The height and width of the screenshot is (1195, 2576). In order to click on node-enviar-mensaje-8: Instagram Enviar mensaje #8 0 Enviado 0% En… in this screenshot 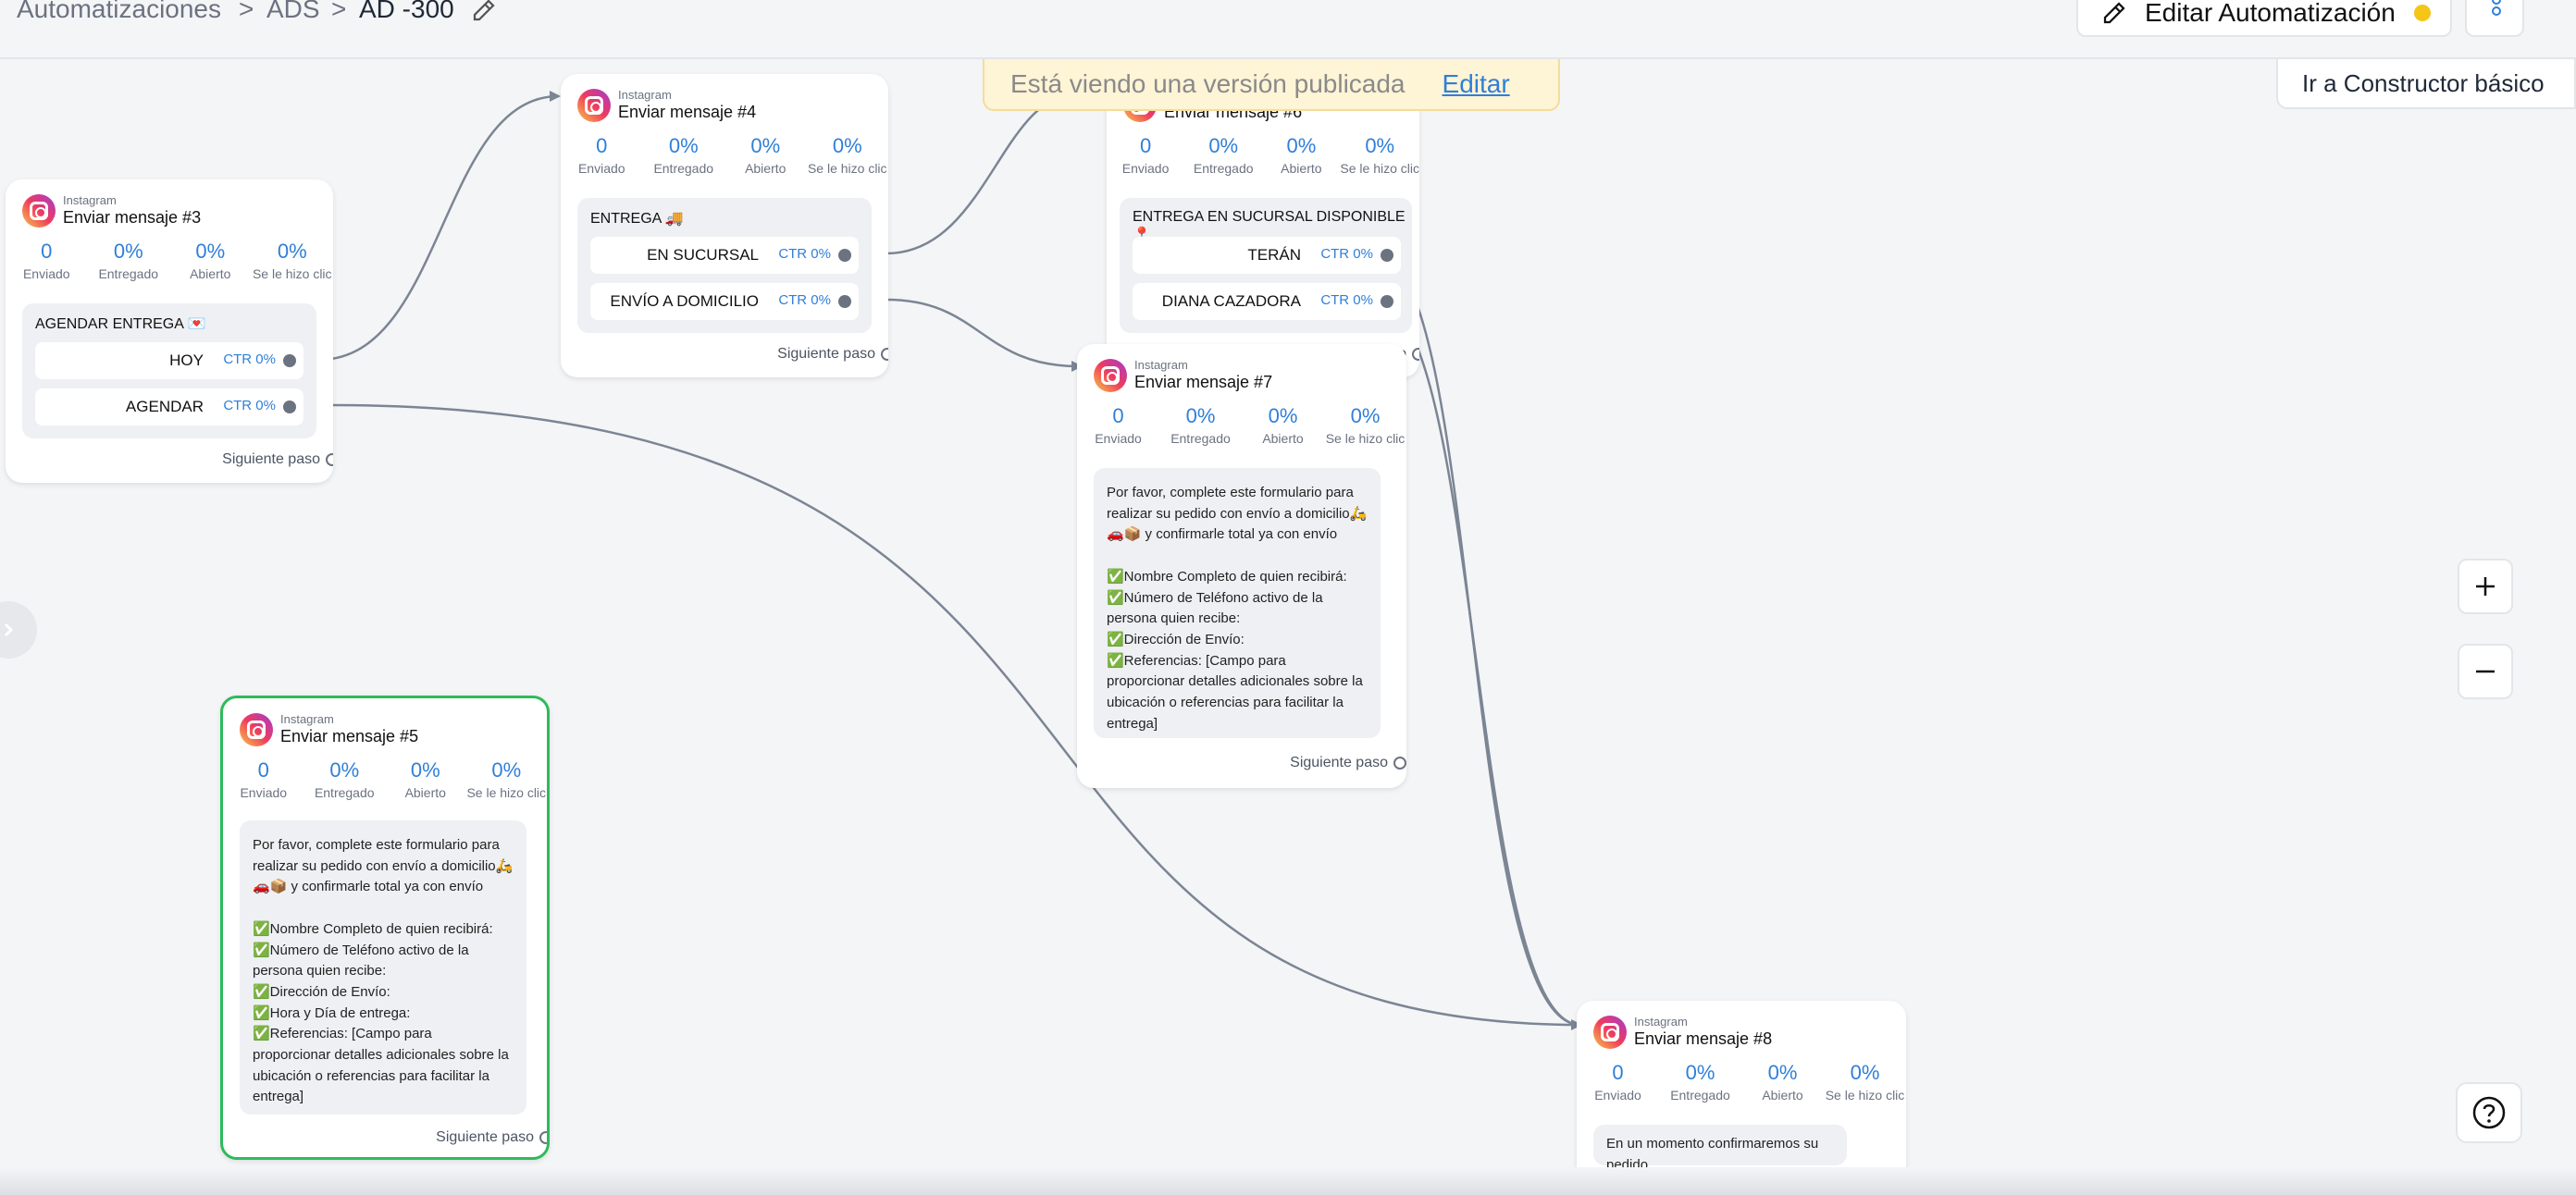, I will do `click(1742, 1098)`.